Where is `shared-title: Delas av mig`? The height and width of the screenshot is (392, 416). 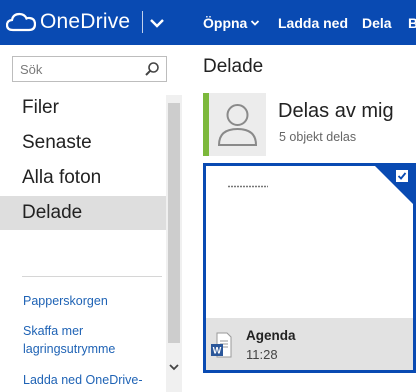
shared-title: Delas av mig is located at coordinates (336, 111).